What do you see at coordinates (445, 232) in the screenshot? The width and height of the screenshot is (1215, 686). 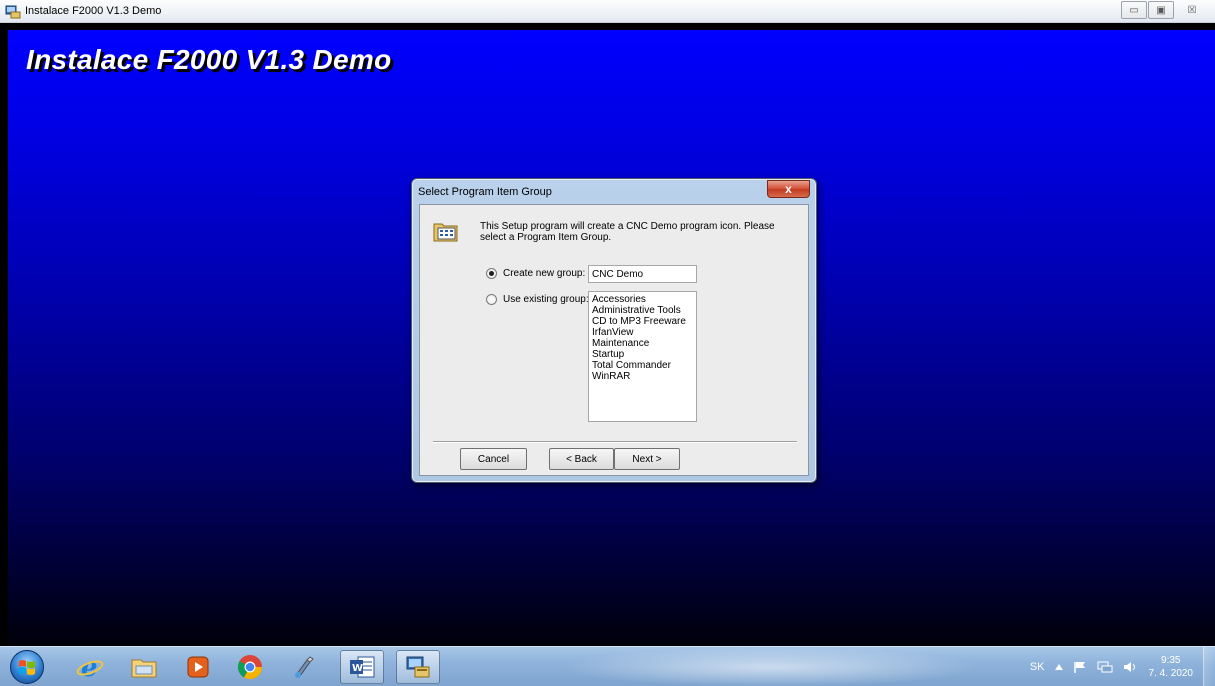 I see `program-group-folder-icon` at bounding box center [445, 232].